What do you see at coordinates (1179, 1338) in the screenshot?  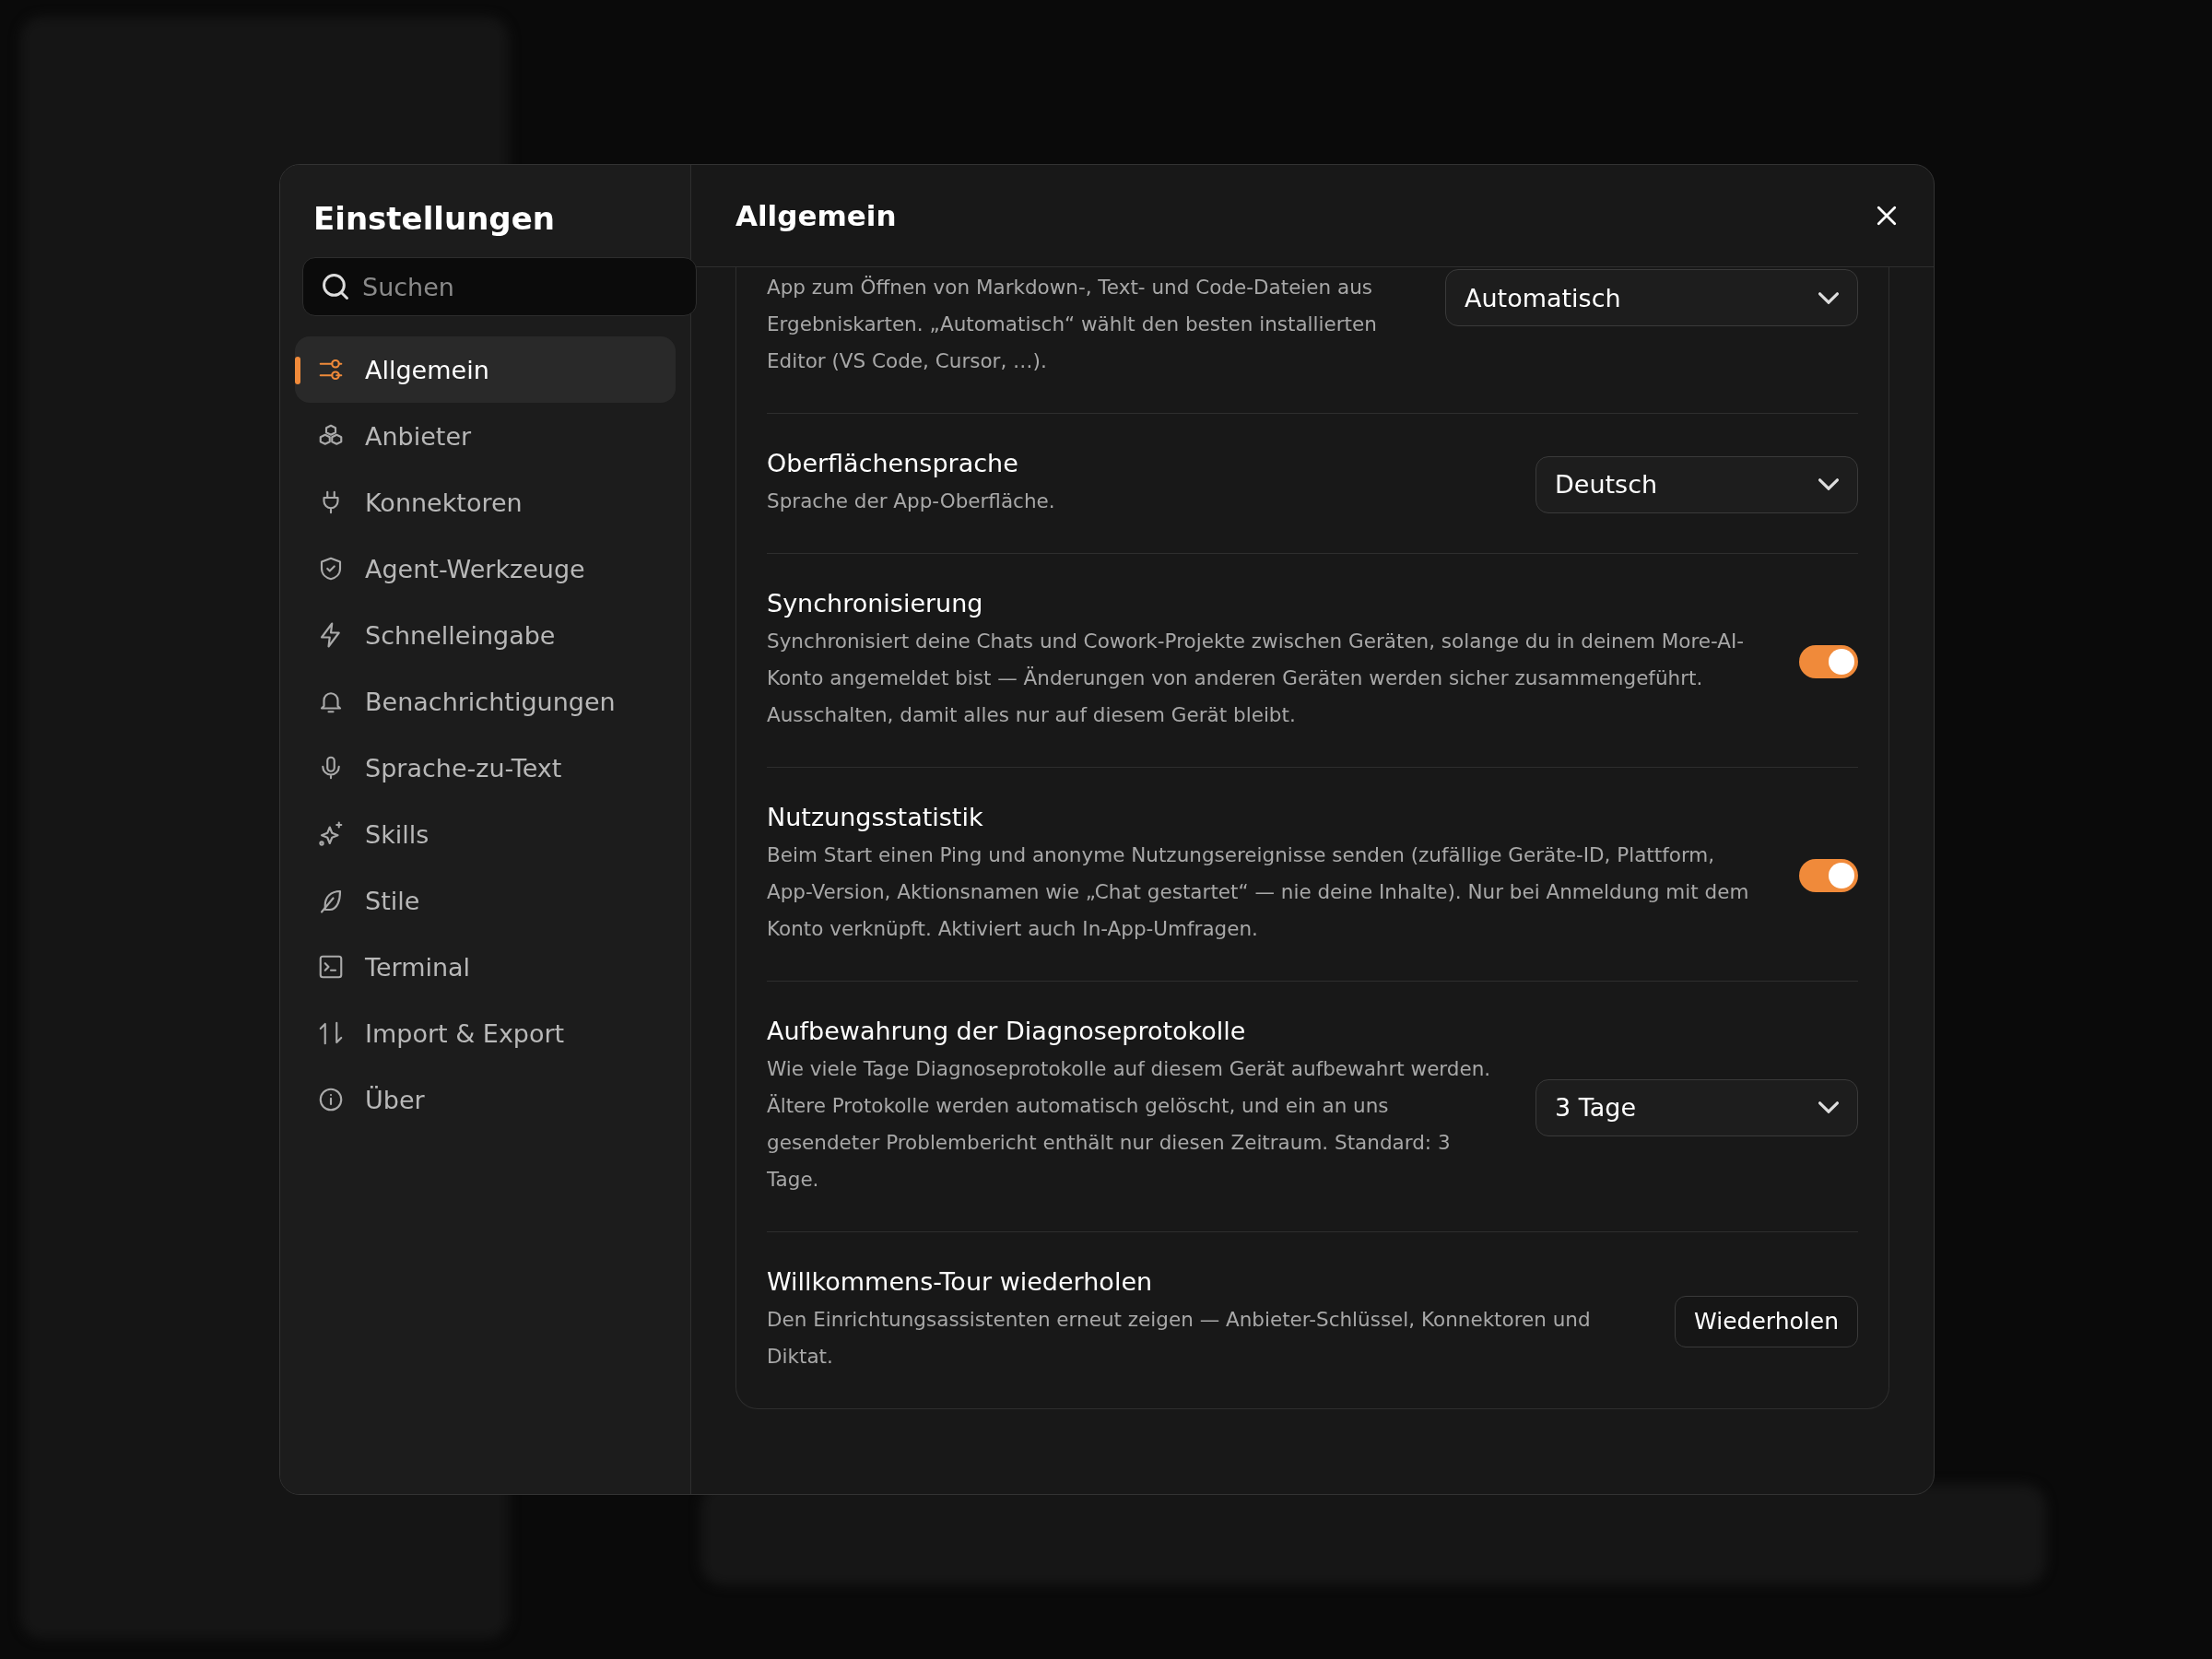 I see `setting-description: Den Einrichtungsassistenten erneut zeigen — Anbieter-Schlüssel, Konnektoren und Diktat.` at bounding box center [1179, 1338].